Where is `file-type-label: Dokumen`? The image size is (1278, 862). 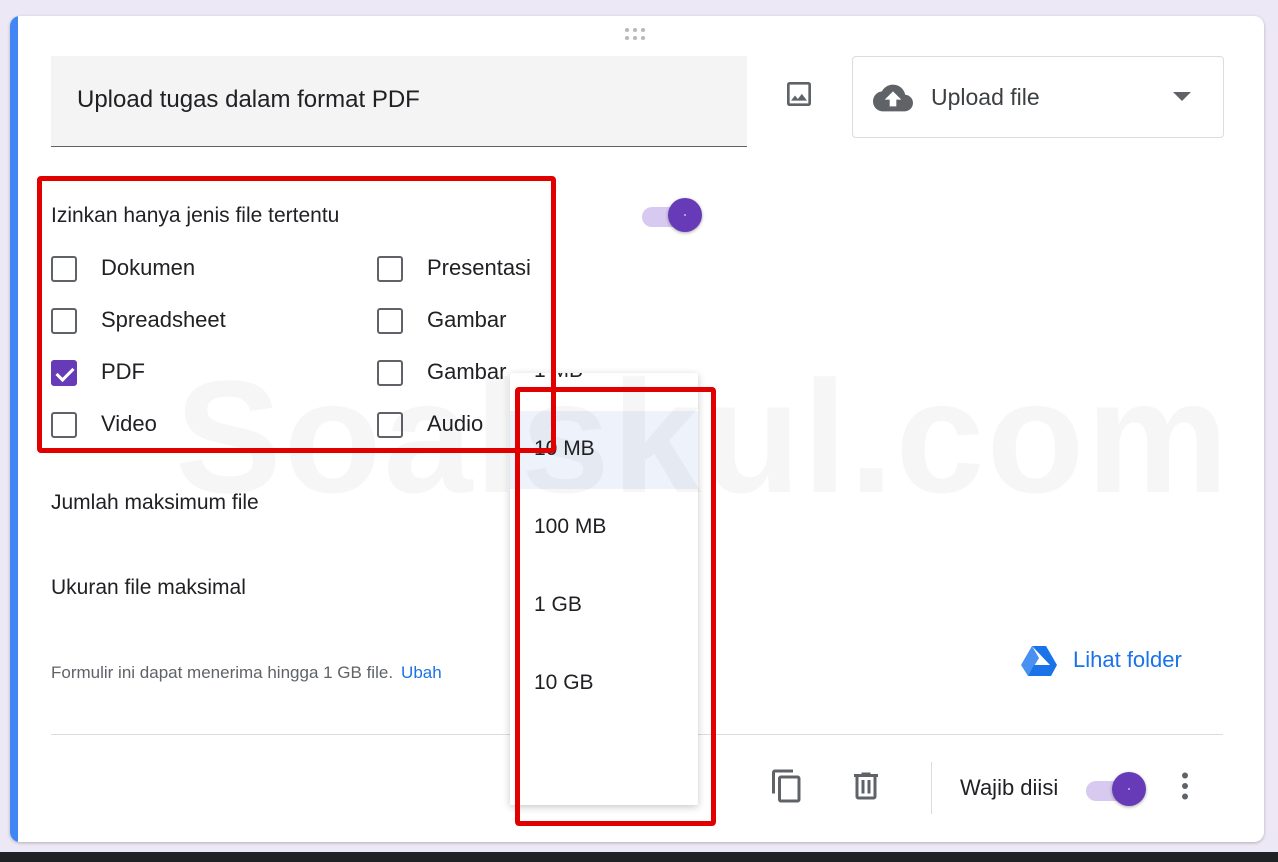 file-type-label: Dokumen is located at coordinates (148, 267).